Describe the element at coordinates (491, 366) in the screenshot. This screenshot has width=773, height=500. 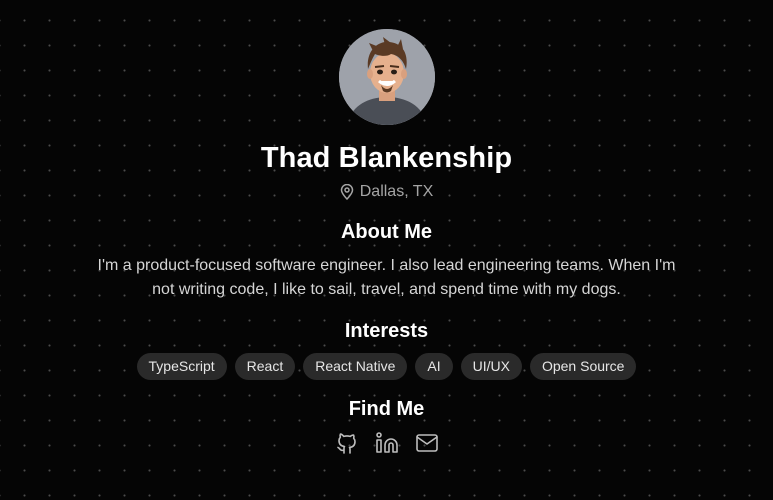
I see `tag-ui-ux: UI/UX` at that location.